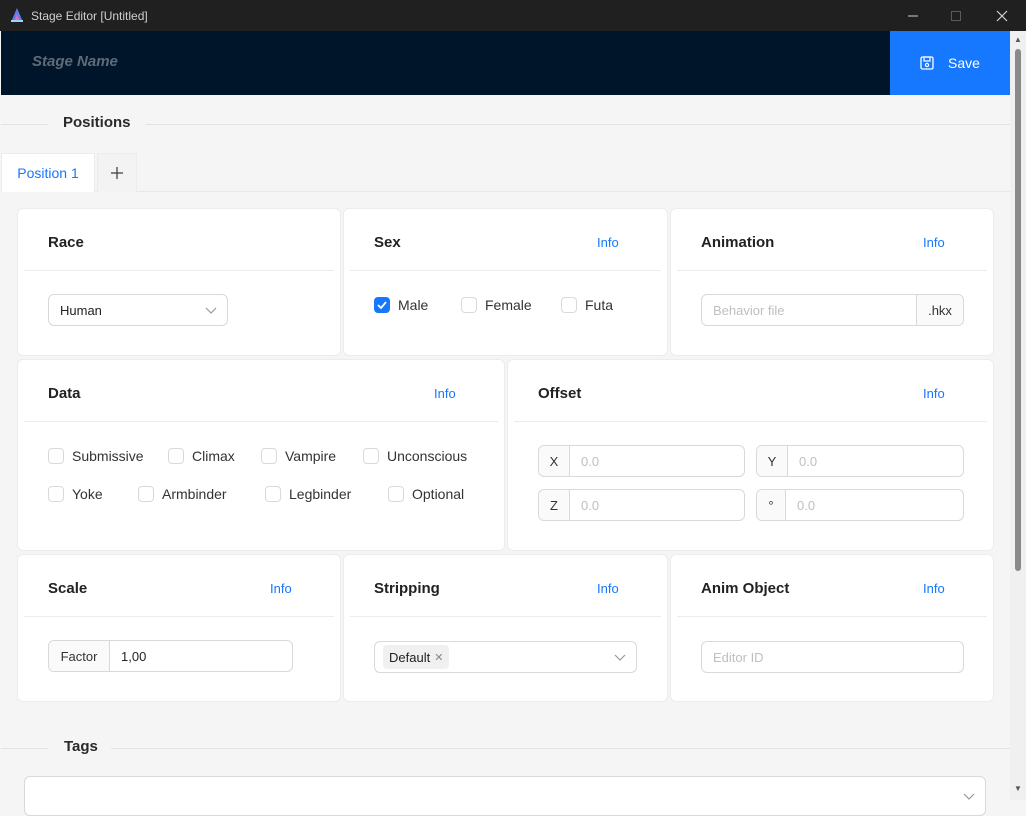  What do you see at coordinates (108, 456) in the screenshot?
I see `checkbox-label: Submissive` at bounding box center [108, 456].